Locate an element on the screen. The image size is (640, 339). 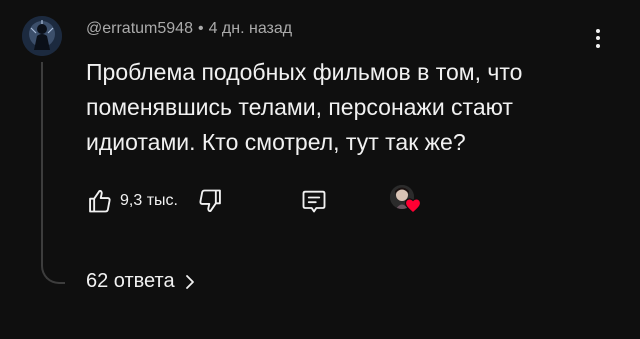
author-avatar is located at coordinates (42, 36).